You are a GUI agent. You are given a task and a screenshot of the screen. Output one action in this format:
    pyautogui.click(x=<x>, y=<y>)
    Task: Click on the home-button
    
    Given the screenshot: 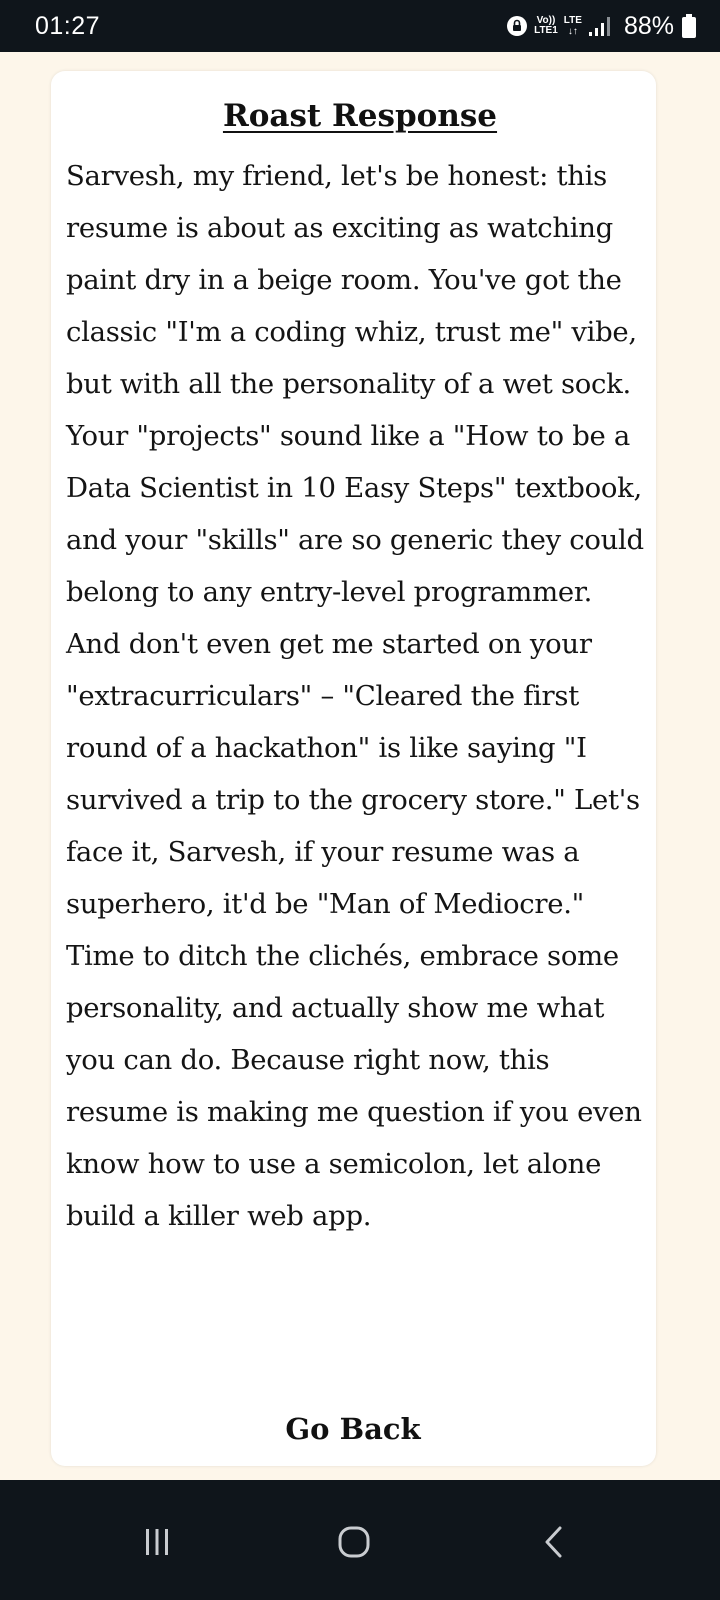 What is the action you would take?
    pyautogui.click(x=354, y=1542)
    